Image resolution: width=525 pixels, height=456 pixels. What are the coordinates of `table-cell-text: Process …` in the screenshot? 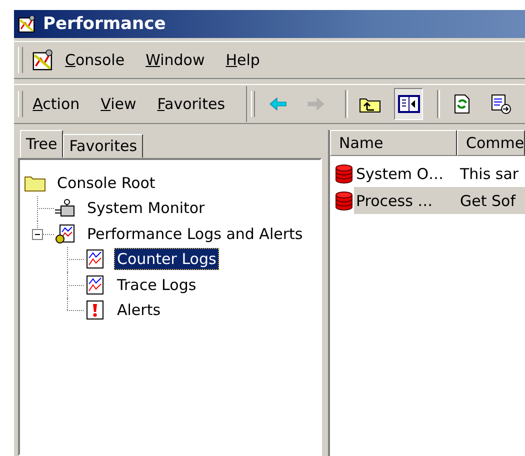 It's located at (394, 201).